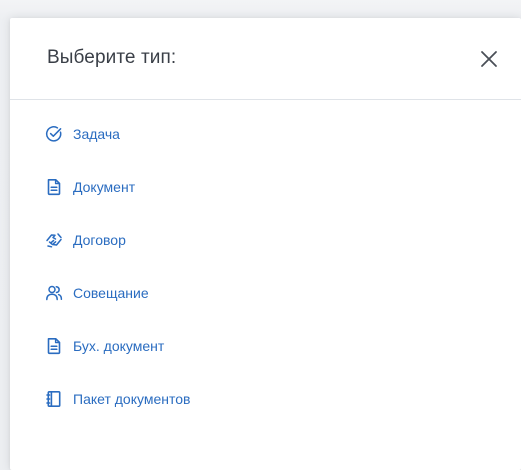 Image resolution: width=521 pixels, height=470 pixels. I want to click on type-item-task: Задача, so click(117, 134).